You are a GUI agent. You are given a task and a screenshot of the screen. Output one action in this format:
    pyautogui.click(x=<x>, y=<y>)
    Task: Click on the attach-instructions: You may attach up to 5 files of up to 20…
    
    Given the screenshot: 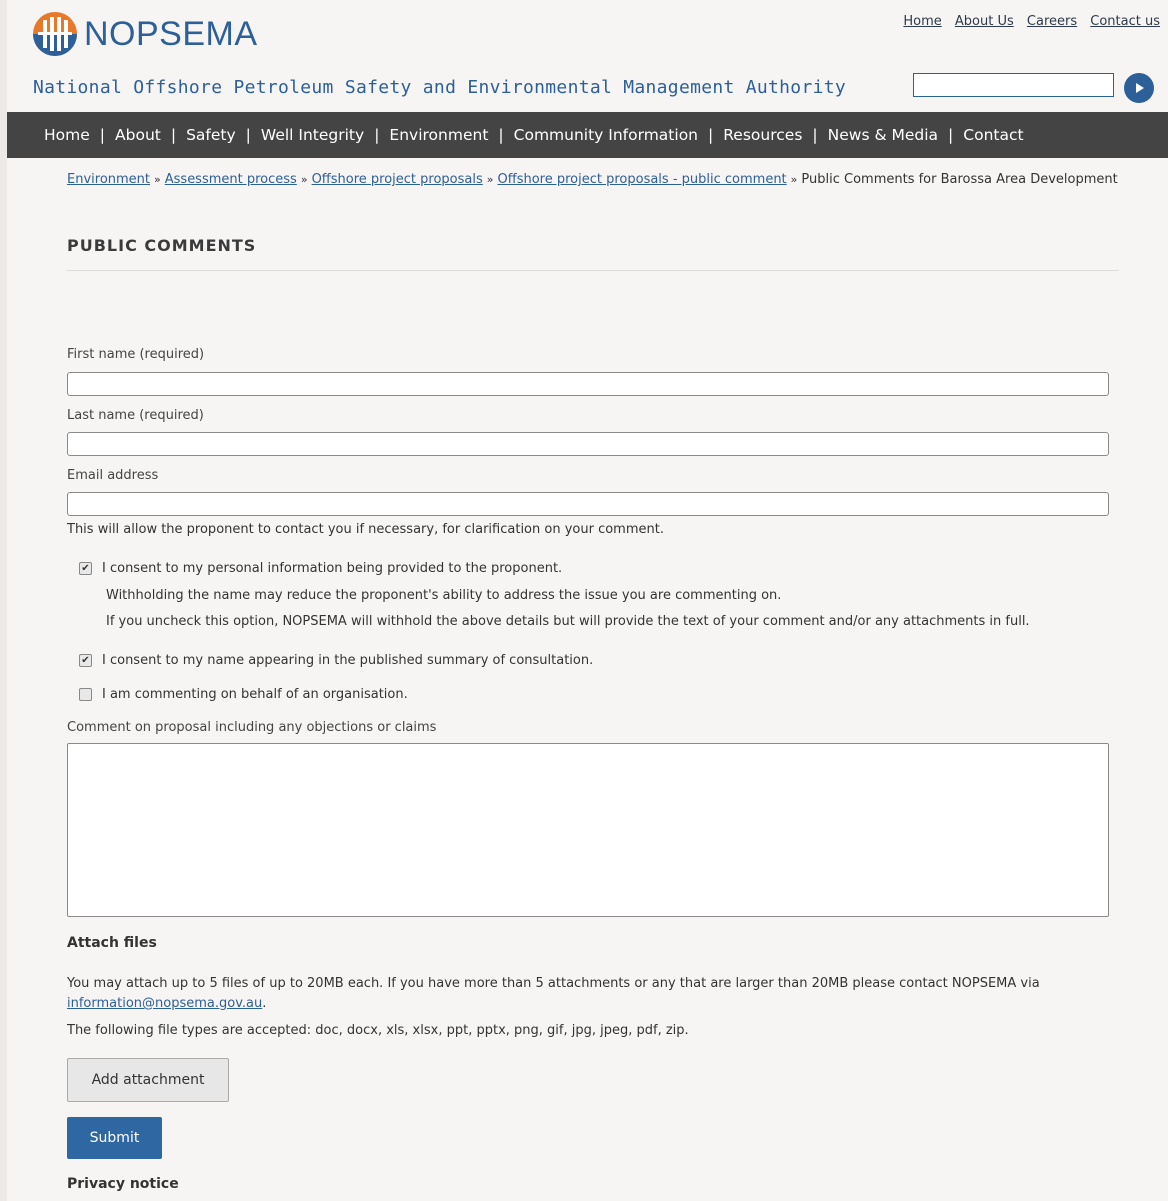 What is the action you would take?
    pyautogui.click(x=553, y=993)
    